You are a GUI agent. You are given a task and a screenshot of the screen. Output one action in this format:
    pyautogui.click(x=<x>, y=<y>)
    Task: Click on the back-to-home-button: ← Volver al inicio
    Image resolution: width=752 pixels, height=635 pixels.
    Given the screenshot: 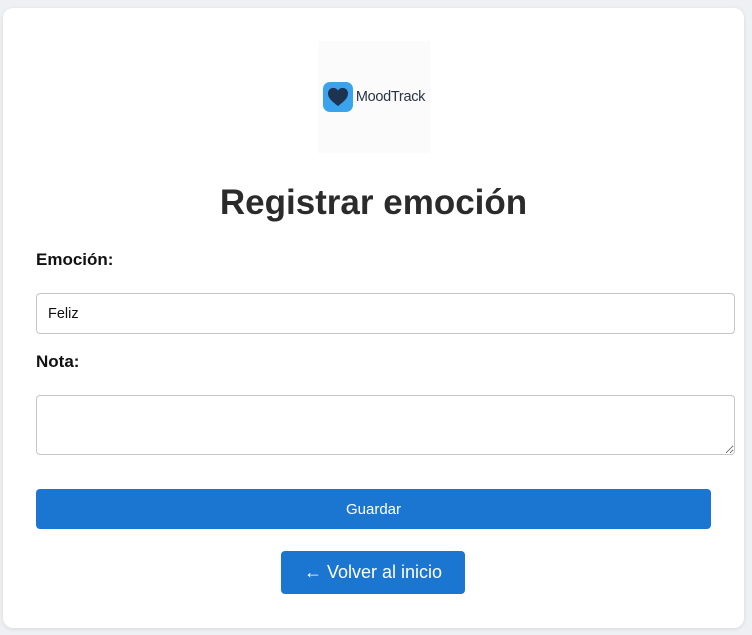 What is the action you would take?
    pyautogui.click(x=373, y=572)
    